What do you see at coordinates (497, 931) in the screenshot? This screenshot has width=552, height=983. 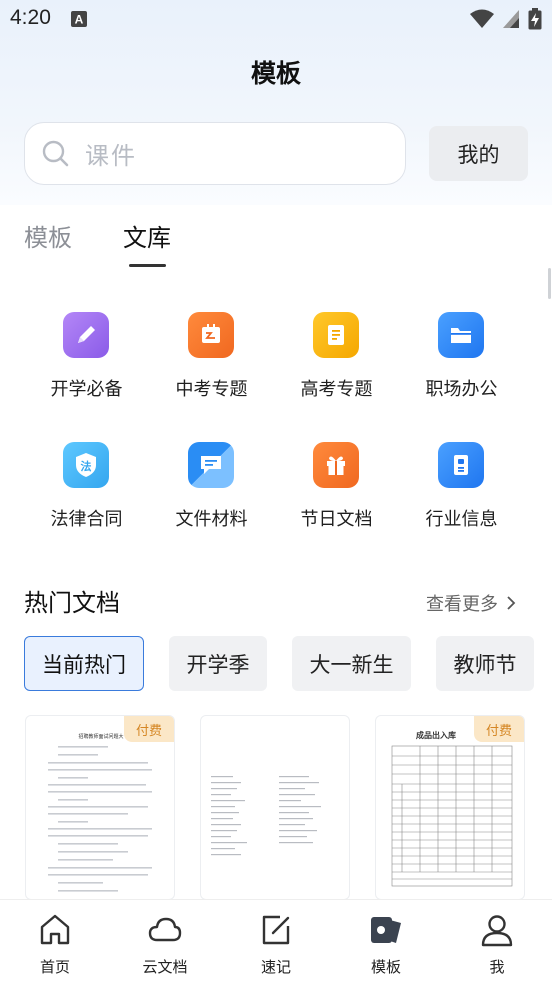 I see `profile-icon` at bounding box center [497, 931].